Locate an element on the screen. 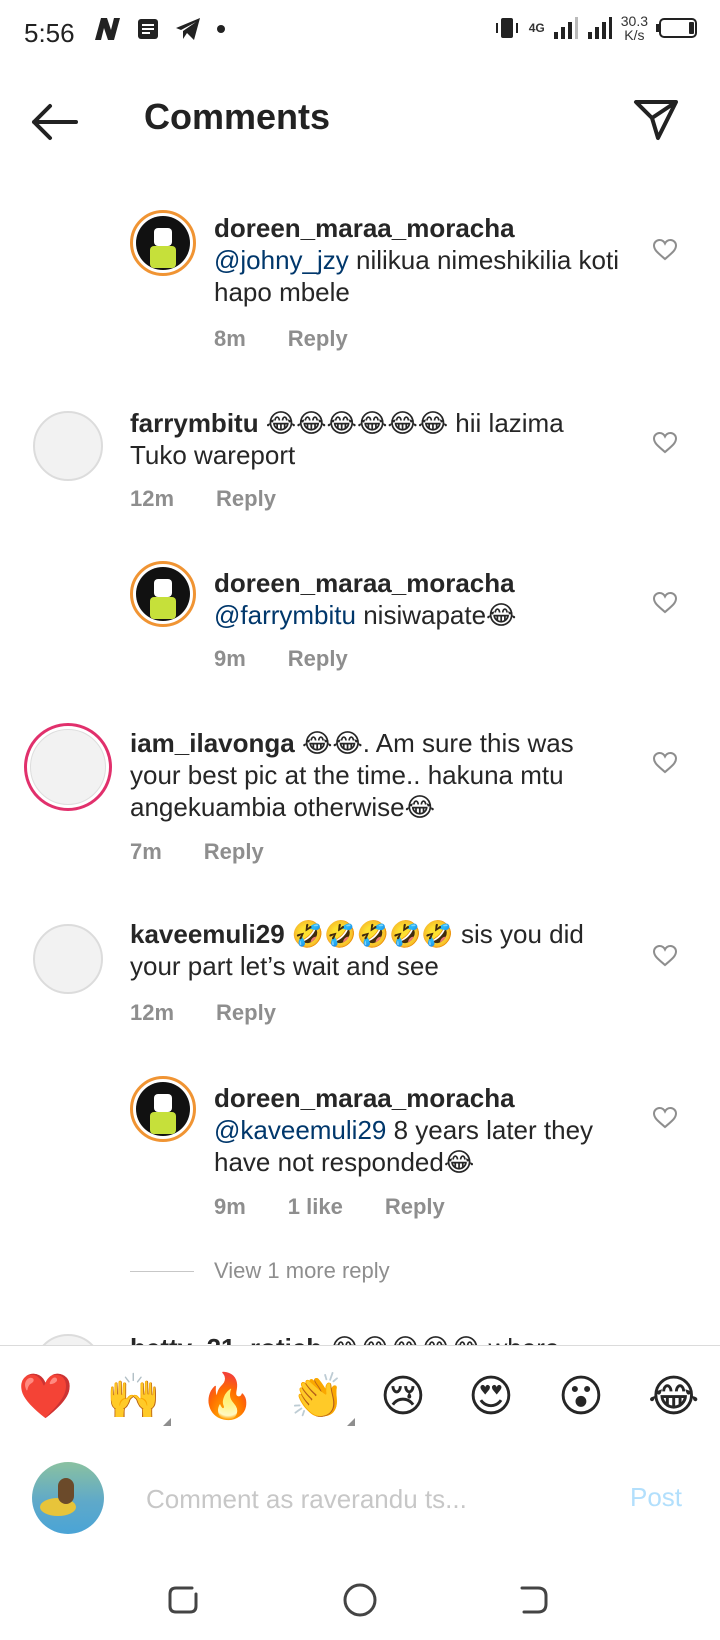 The image size is (720, 1640). system-nav-bar is located at coordinates (360, 1598).